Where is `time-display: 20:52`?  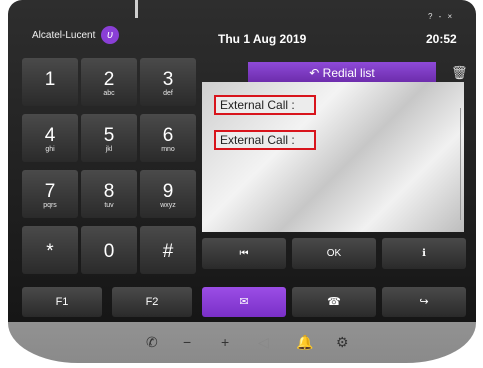
time-display: 20:52 is located at coordinates (441, 39).